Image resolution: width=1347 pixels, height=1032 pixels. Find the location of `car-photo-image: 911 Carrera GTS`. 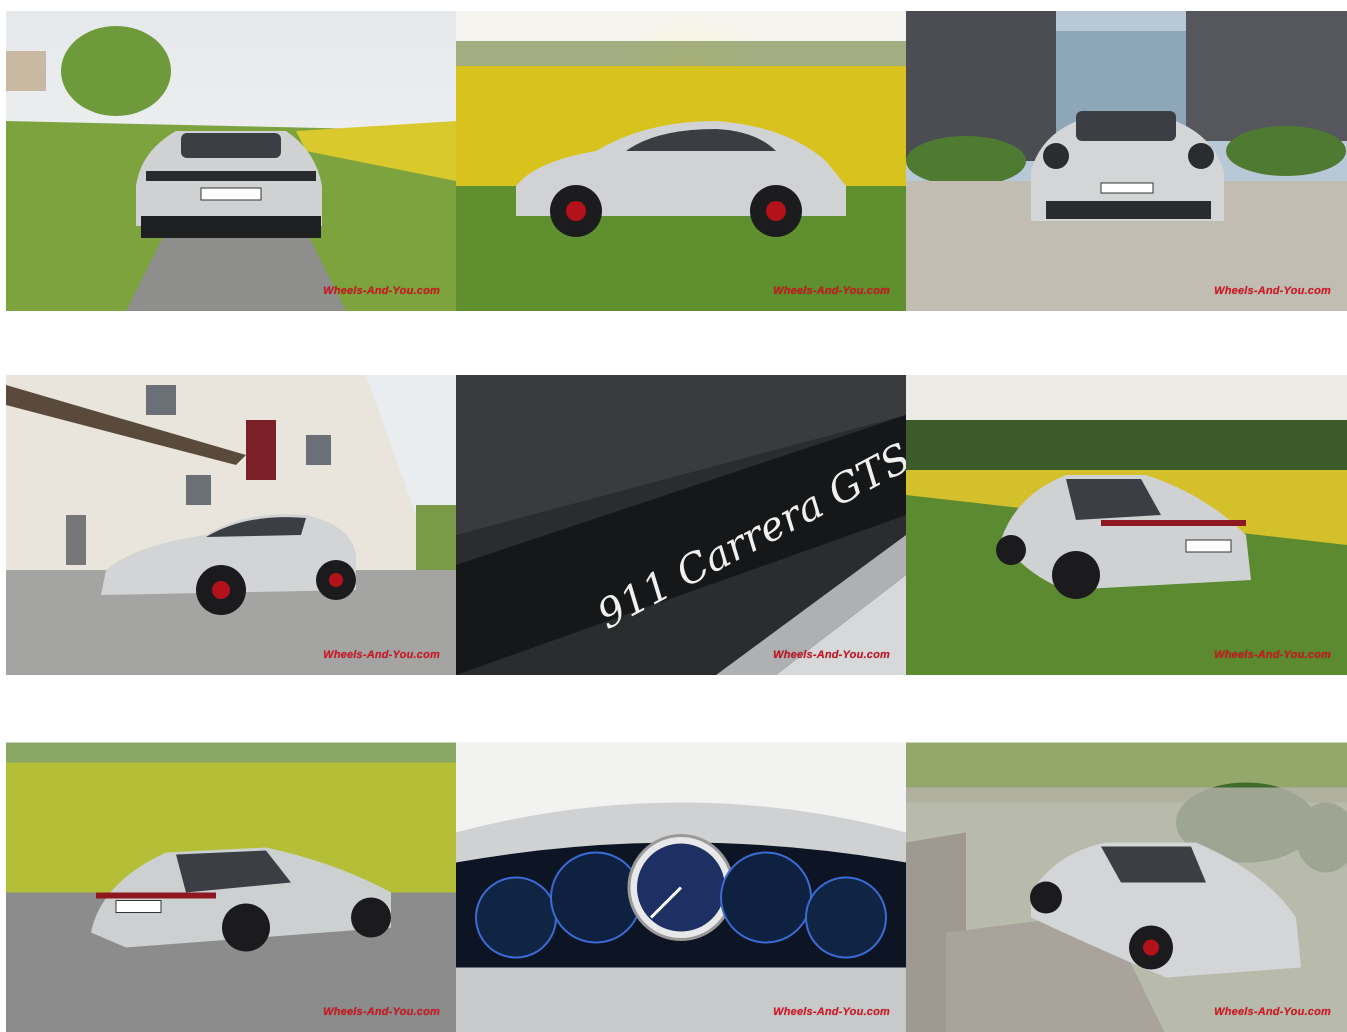

car-photo-image: 911 Carrera GTS is located at coordinates (681, 525).